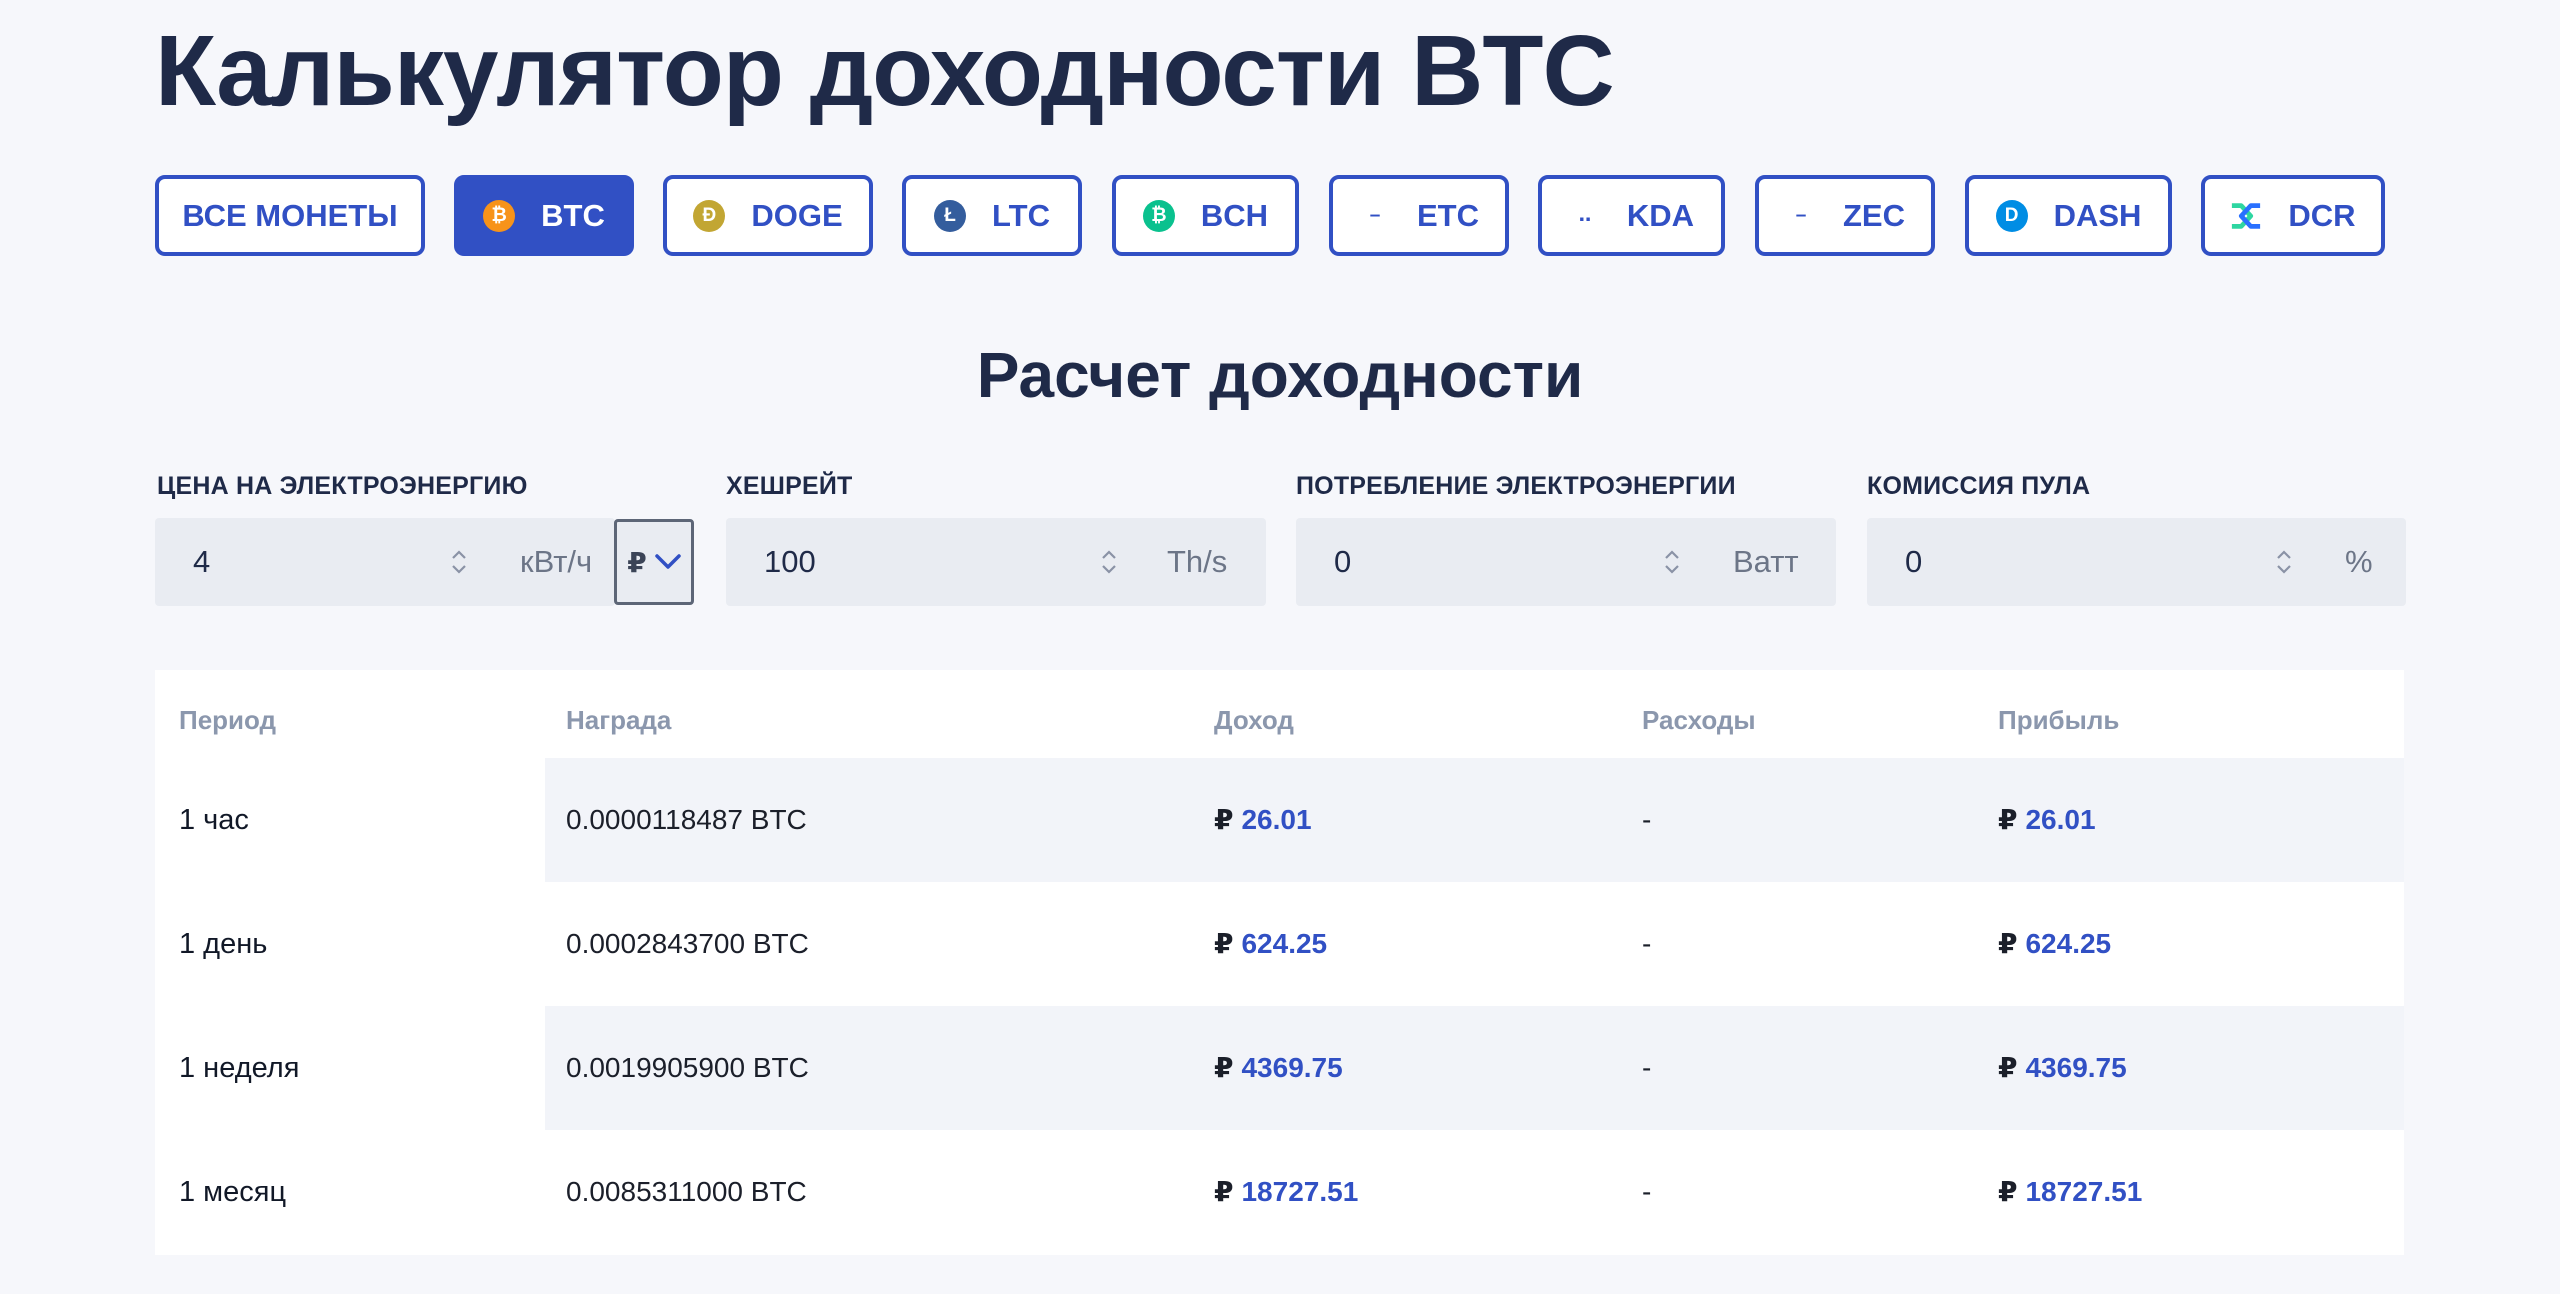 This screenshot has width=2560, height=1294. What do you see at coordinates (1660, 215) in the screenshot?
I see `tab-label: KDA` at bounding box center [1660, 215].